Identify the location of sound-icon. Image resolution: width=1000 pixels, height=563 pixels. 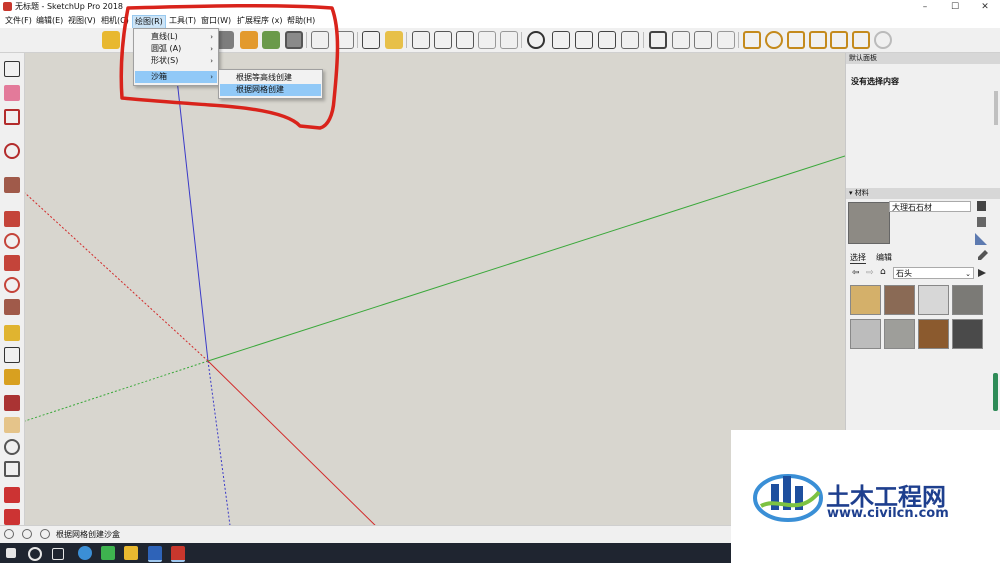
(320, 40).